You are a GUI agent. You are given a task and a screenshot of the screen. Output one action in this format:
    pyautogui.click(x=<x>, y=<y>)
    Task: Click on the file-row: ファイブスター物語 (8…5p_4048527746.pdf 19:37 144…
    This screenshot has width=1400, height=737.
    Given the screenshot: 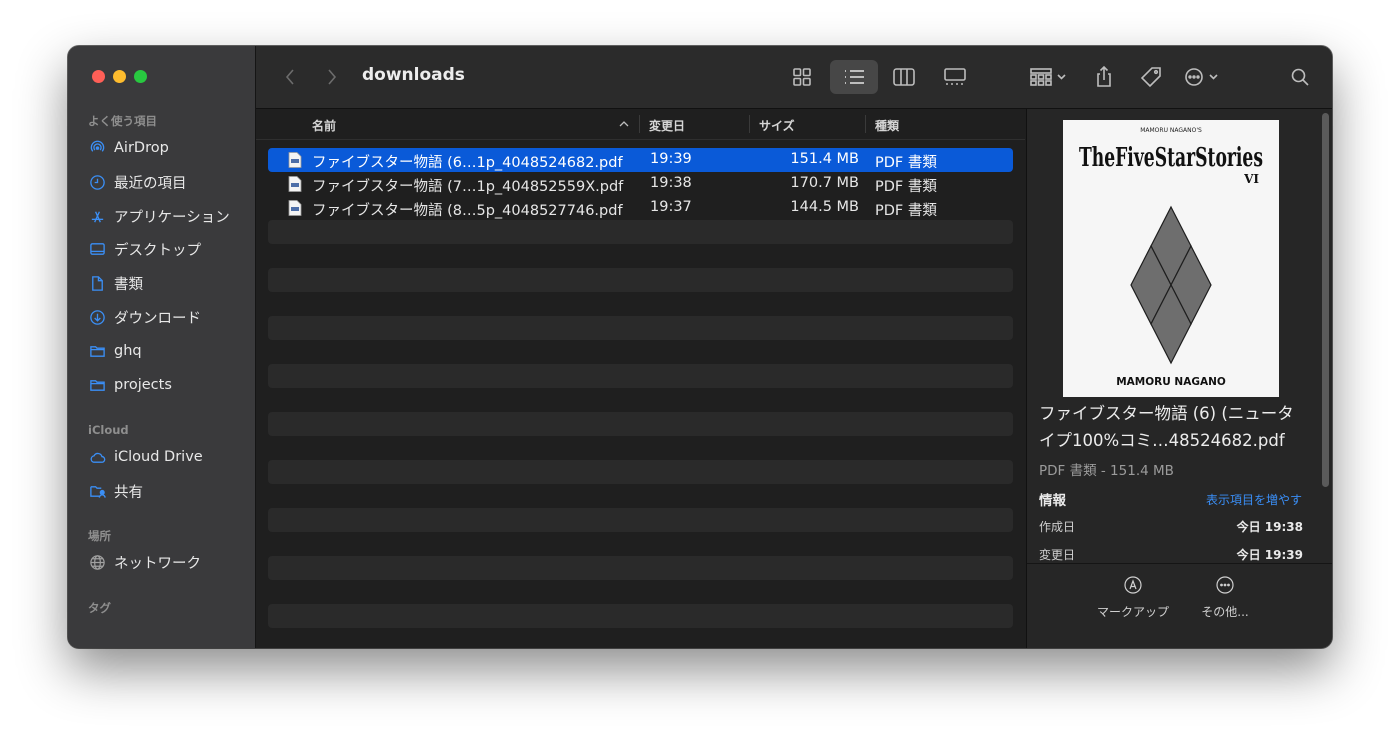 What is the action you would take?
    pyautogui.click(x=640, y=208)
    